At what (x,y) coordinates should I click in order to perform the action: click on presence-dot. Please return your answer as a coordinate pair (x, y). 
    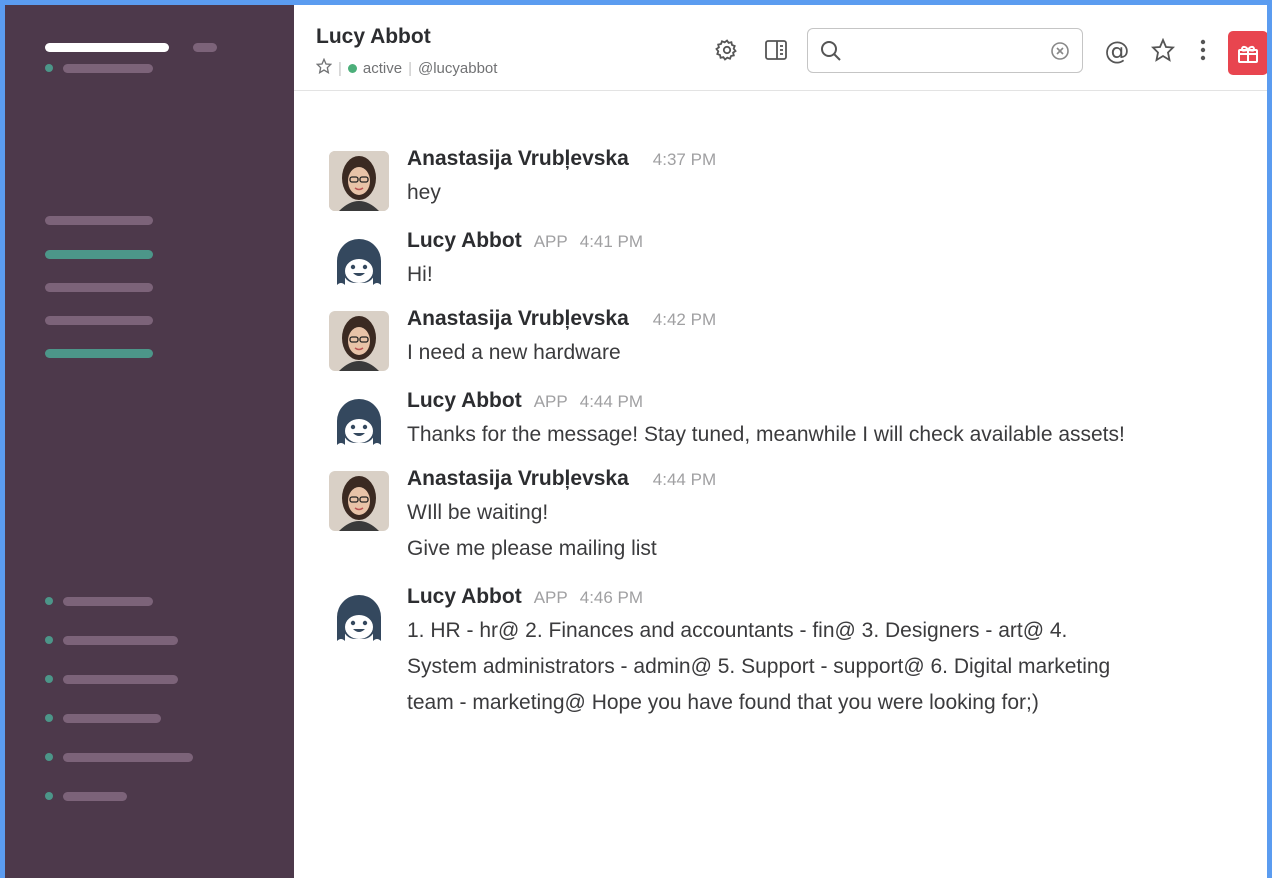
    Looking at the image, I should click on (352, 68).